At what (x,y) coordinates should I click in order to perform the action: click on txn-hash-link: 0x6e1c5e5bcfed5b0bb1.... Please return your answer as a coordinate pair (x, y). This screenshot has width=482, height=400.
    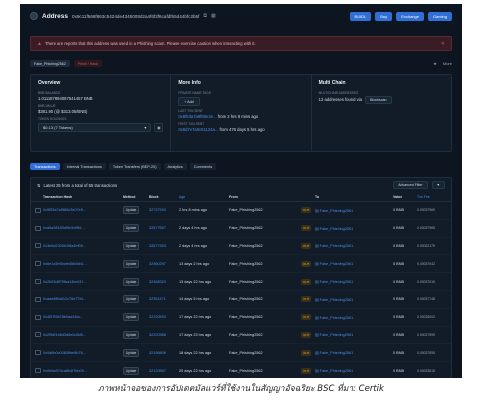
    Looking at the image, I should click on (83, 264).